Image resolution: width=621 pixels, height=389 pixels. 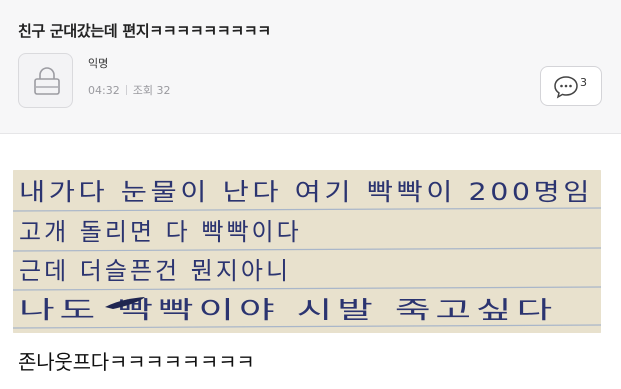 What do you see at coordinates (144, 31) in the screenshot?
I see `post-title: 친구 군대갔는데 편지ㅋㅋㅋㅋㅋㅋㅋㅋㅋ` at bounding box center [144, 31].